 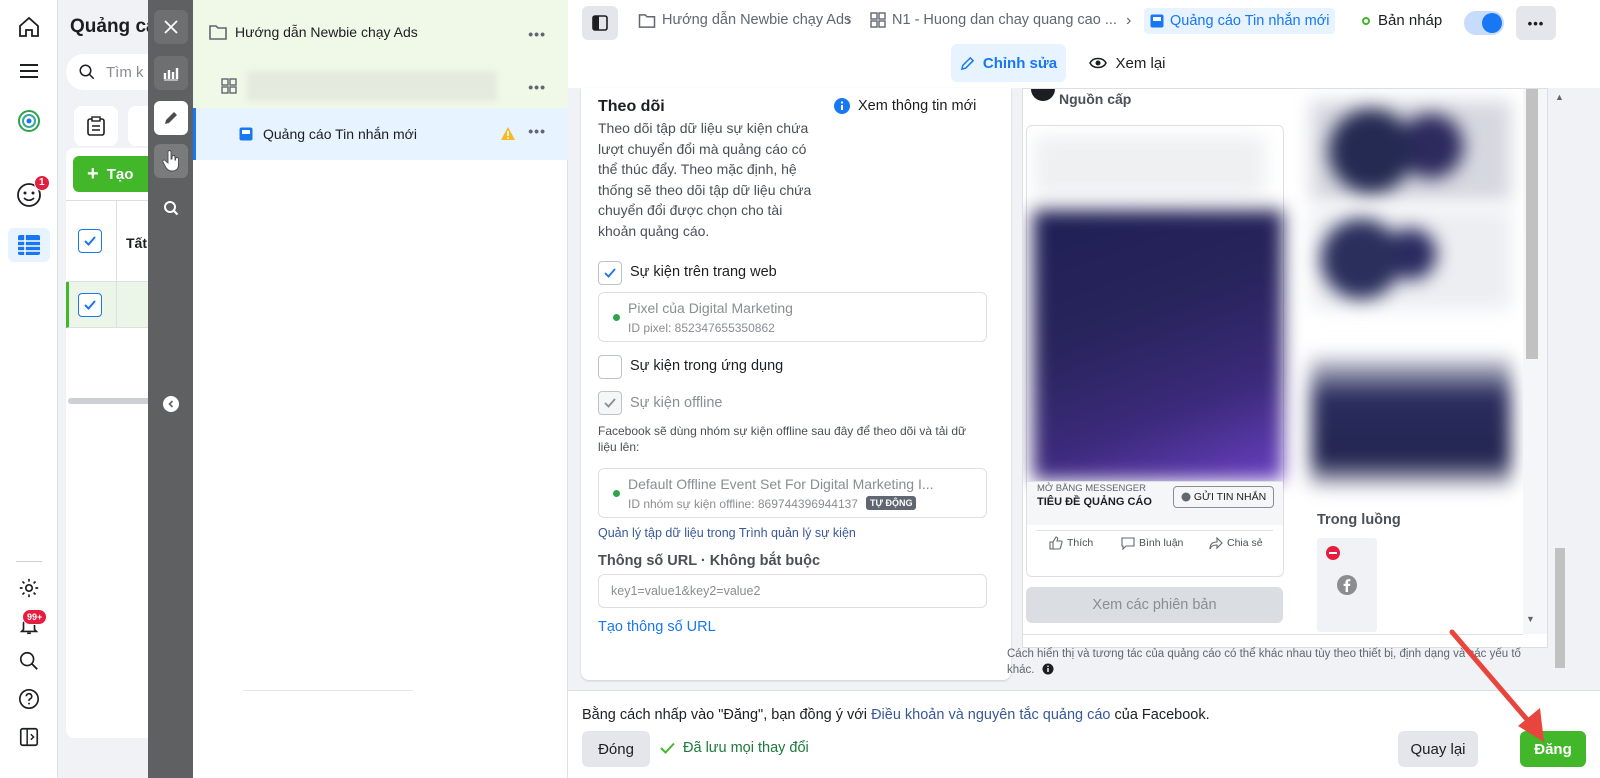 I want to click on meta-business-logo-icon, so click(x=29, y=121).